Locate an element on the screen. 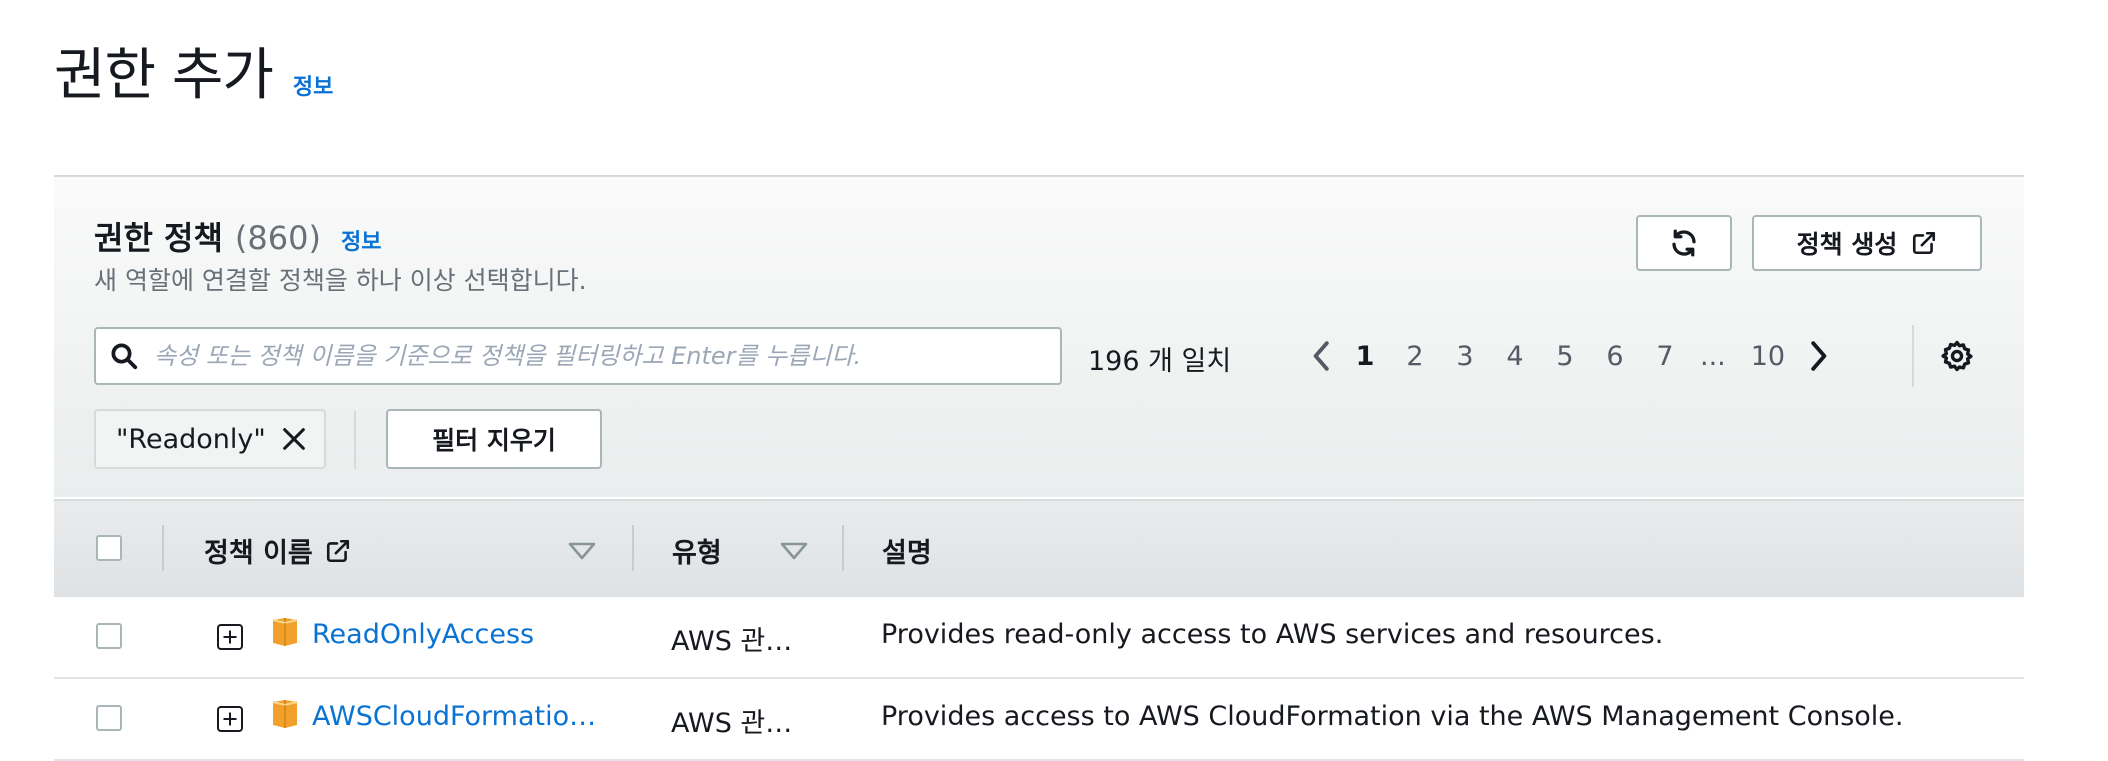 The image size is (2108, 761). chevron-right-icon is located at coordinates (1819, 356).